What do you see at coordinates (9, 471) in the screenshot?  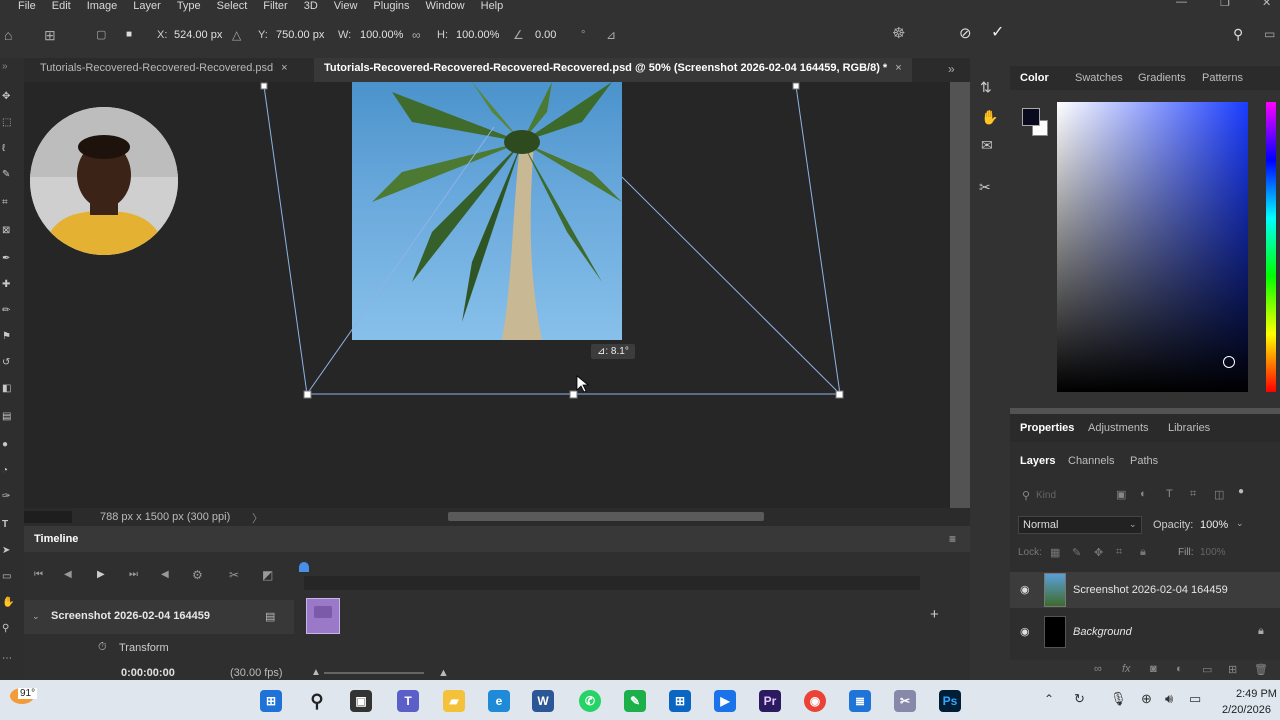 I see `dodge-tool-icon: ◔` at bounding box center [9, 471].